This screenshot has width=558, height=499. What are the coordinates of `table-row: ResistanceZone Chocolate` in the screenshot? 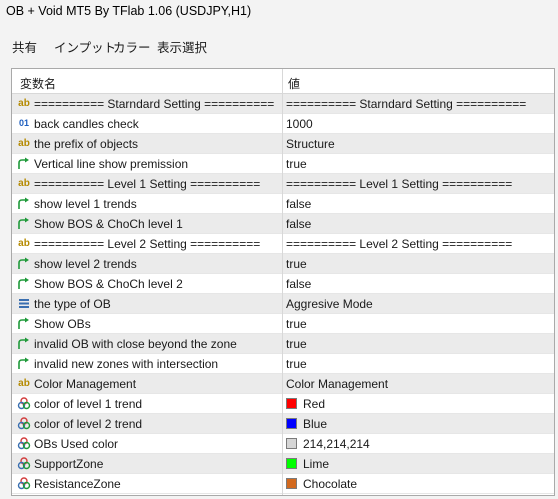 It's located at (283, 484).